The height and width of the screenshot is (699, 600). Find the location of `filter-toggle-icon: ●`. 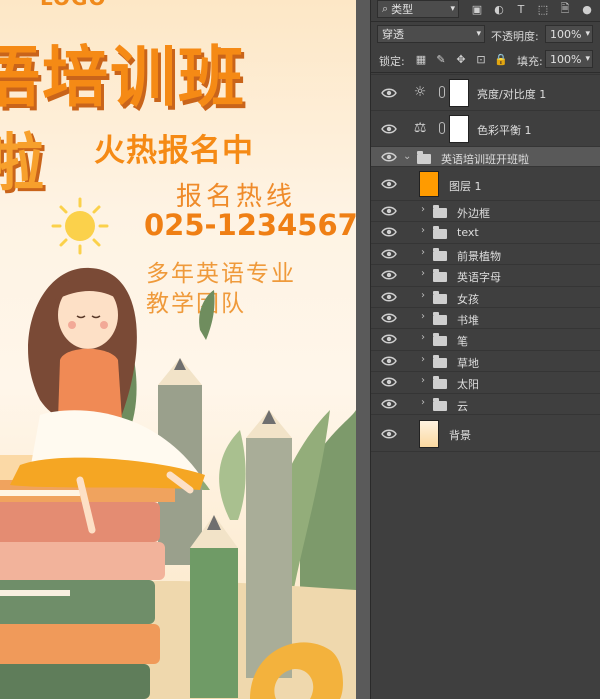

filter-toggle-icon: ● is located at coordinates (587, 9).